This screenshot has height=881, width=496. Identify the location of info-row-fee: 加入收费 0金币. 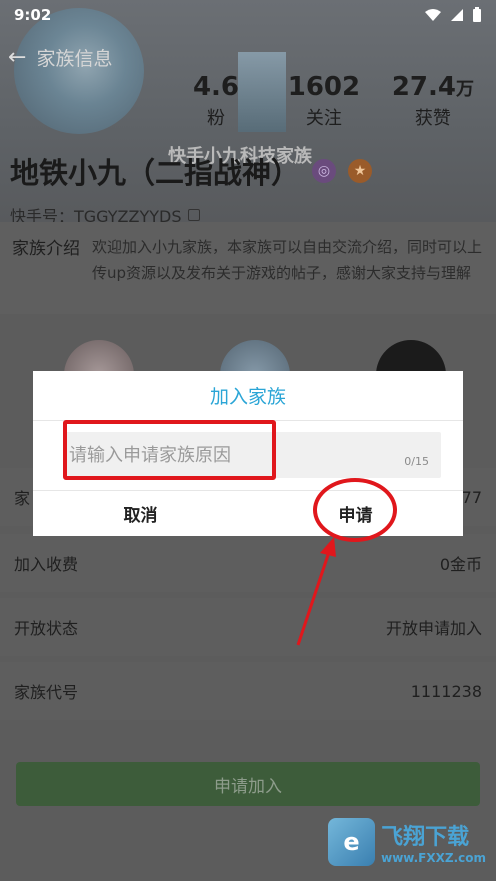
(248, 563).